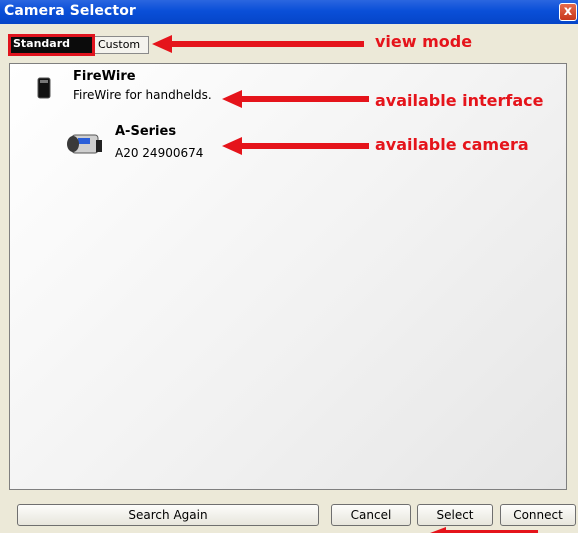 This screenshot has height=533, width=578. I want to click on camera-name: A-Series, so click(145, 131).